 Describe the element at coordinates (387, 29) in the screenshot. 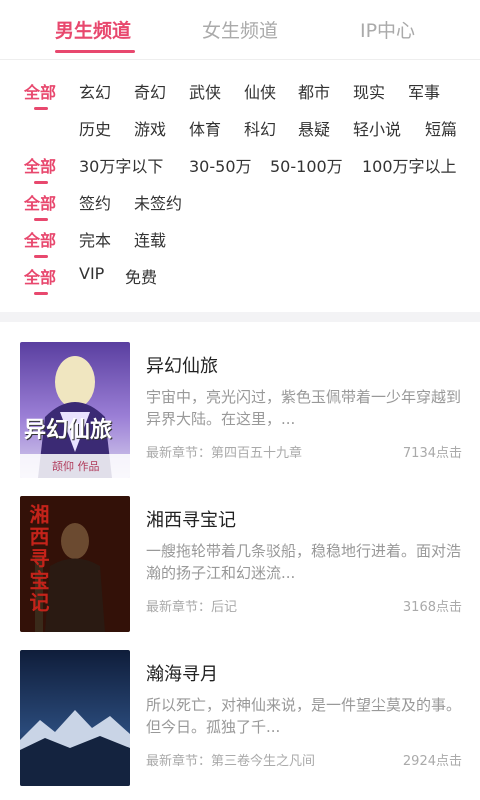

I see `tab-ip-center: IP中心` at that location.